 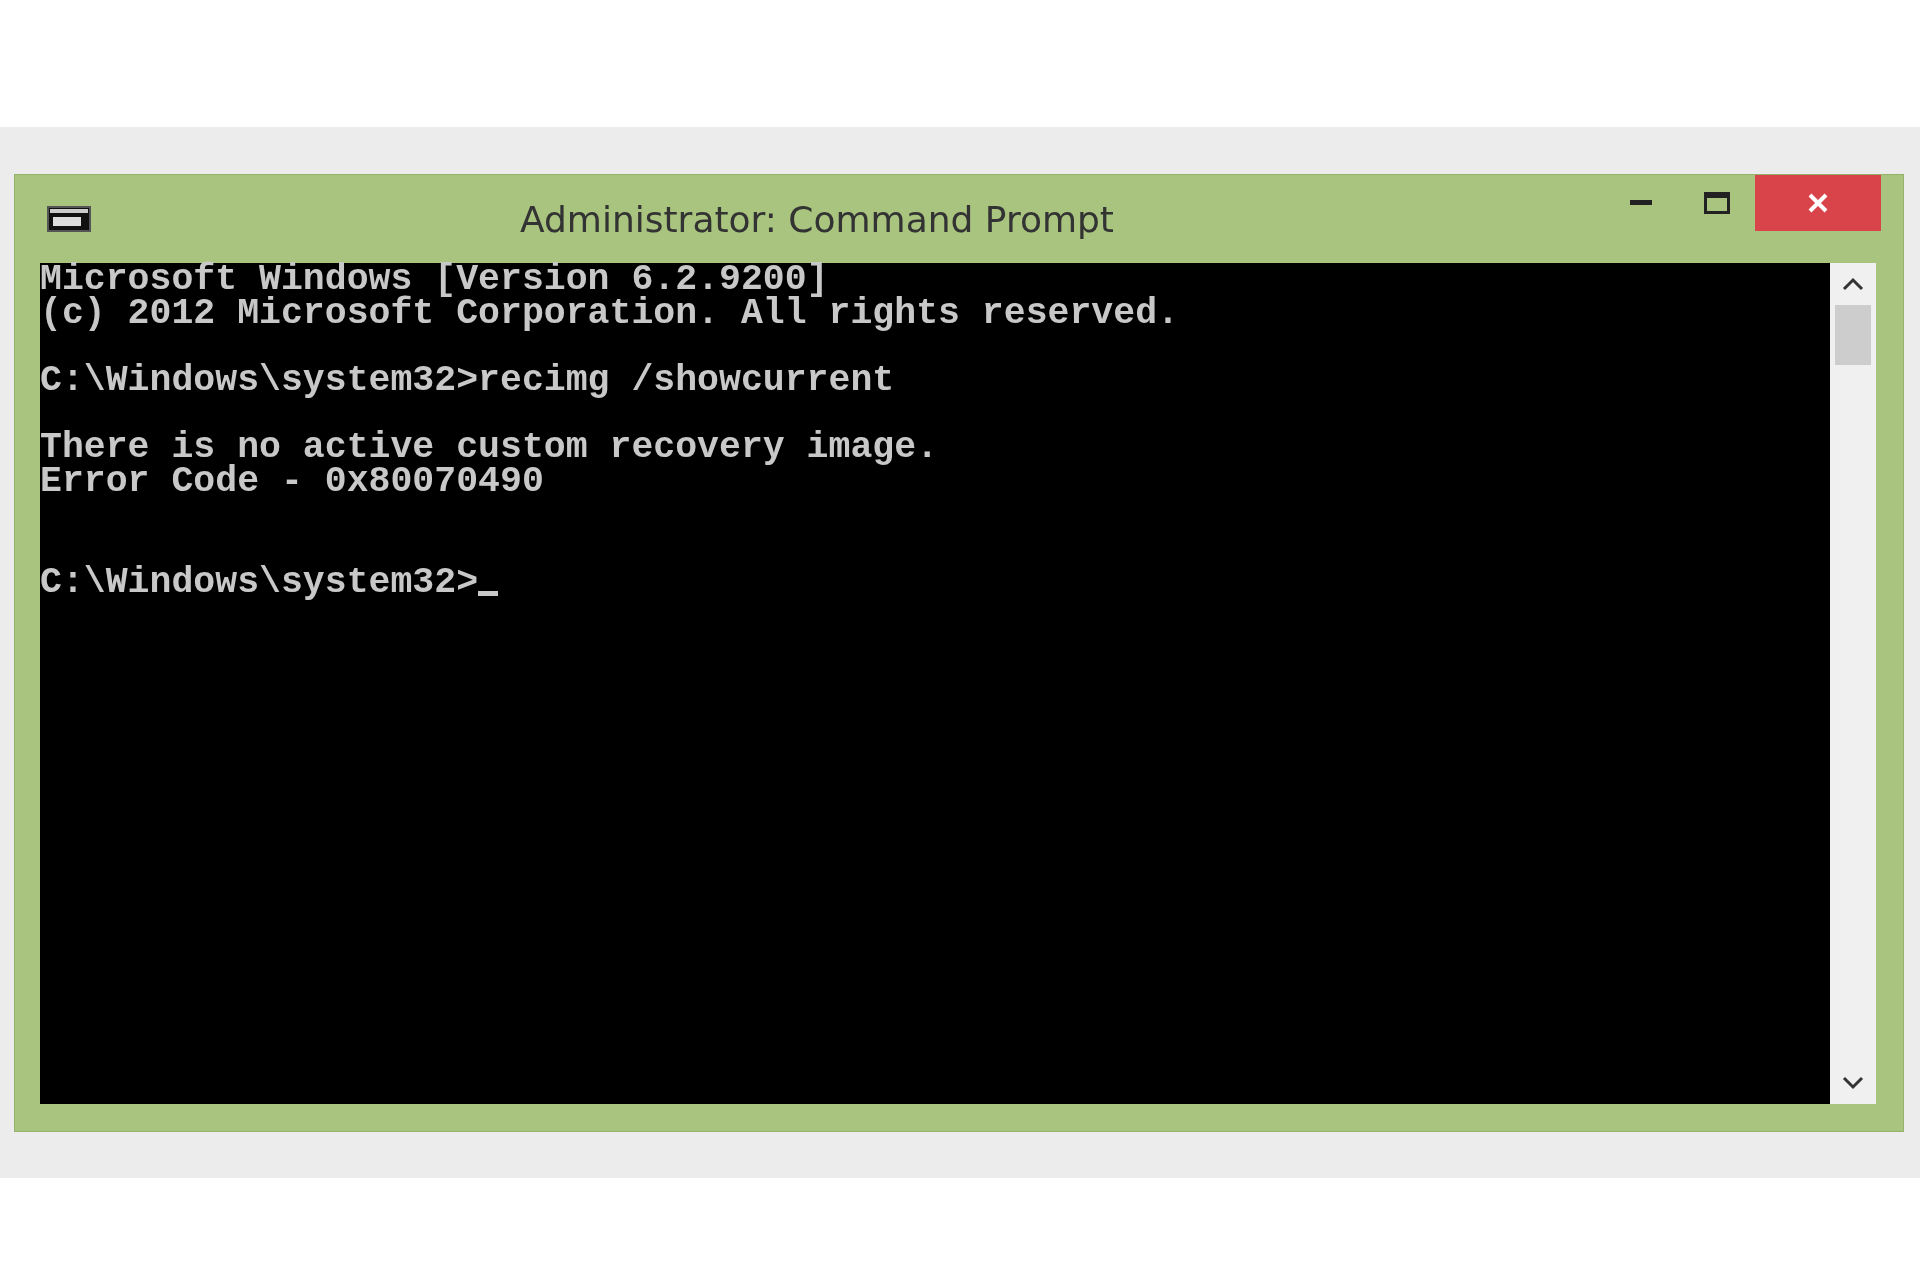 What do you see at coordinates (1853, 284) in the screenshot?
I see `scroll-up-icon` at bounding box center [1853, 284].